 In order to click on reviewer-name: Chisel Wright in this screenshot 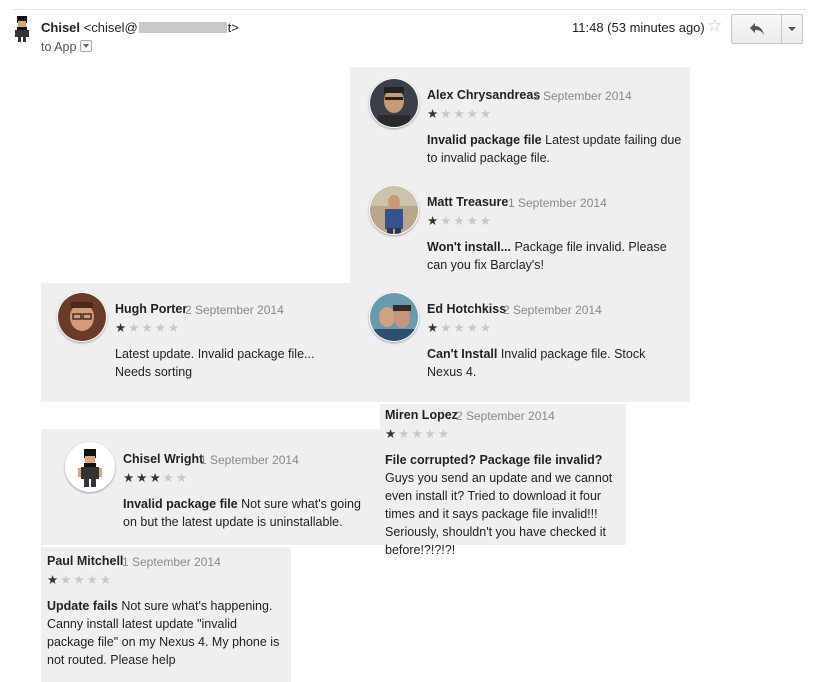, I will do `click(163, 459)`.